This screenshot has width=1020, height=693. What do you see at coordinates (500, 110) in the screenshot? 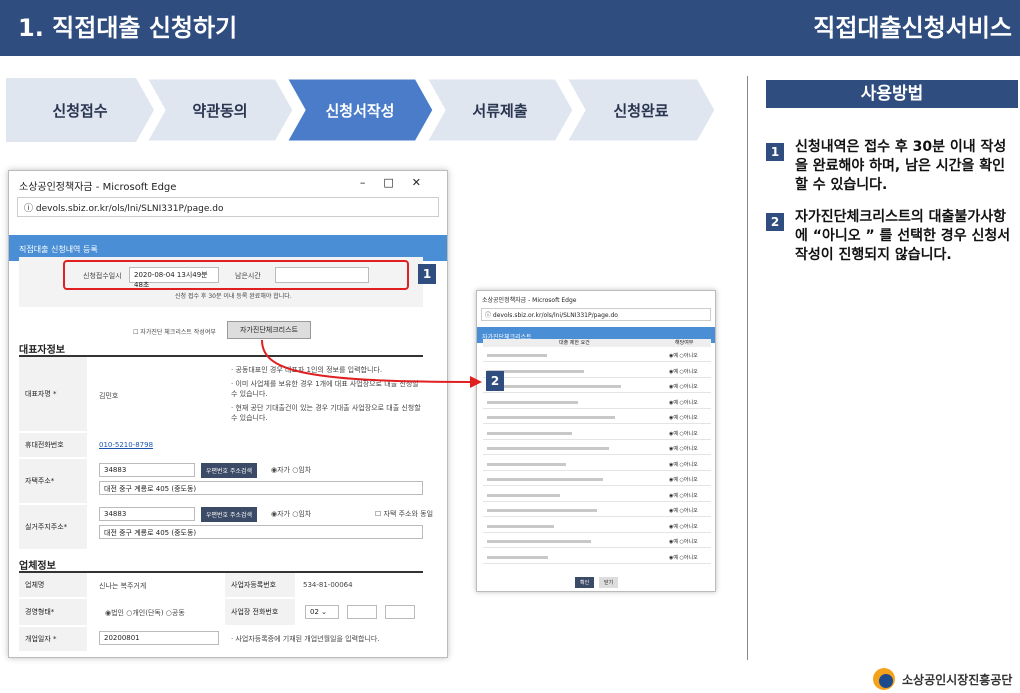
I see `step-documents: 서류제출` at bounding box center [500, 110].